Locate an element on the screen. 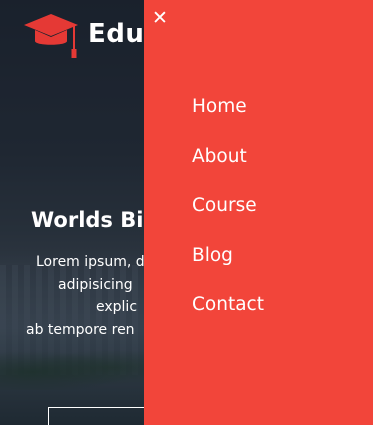  hero-headline: Worlds Bi is located at coordinates (87, 220).